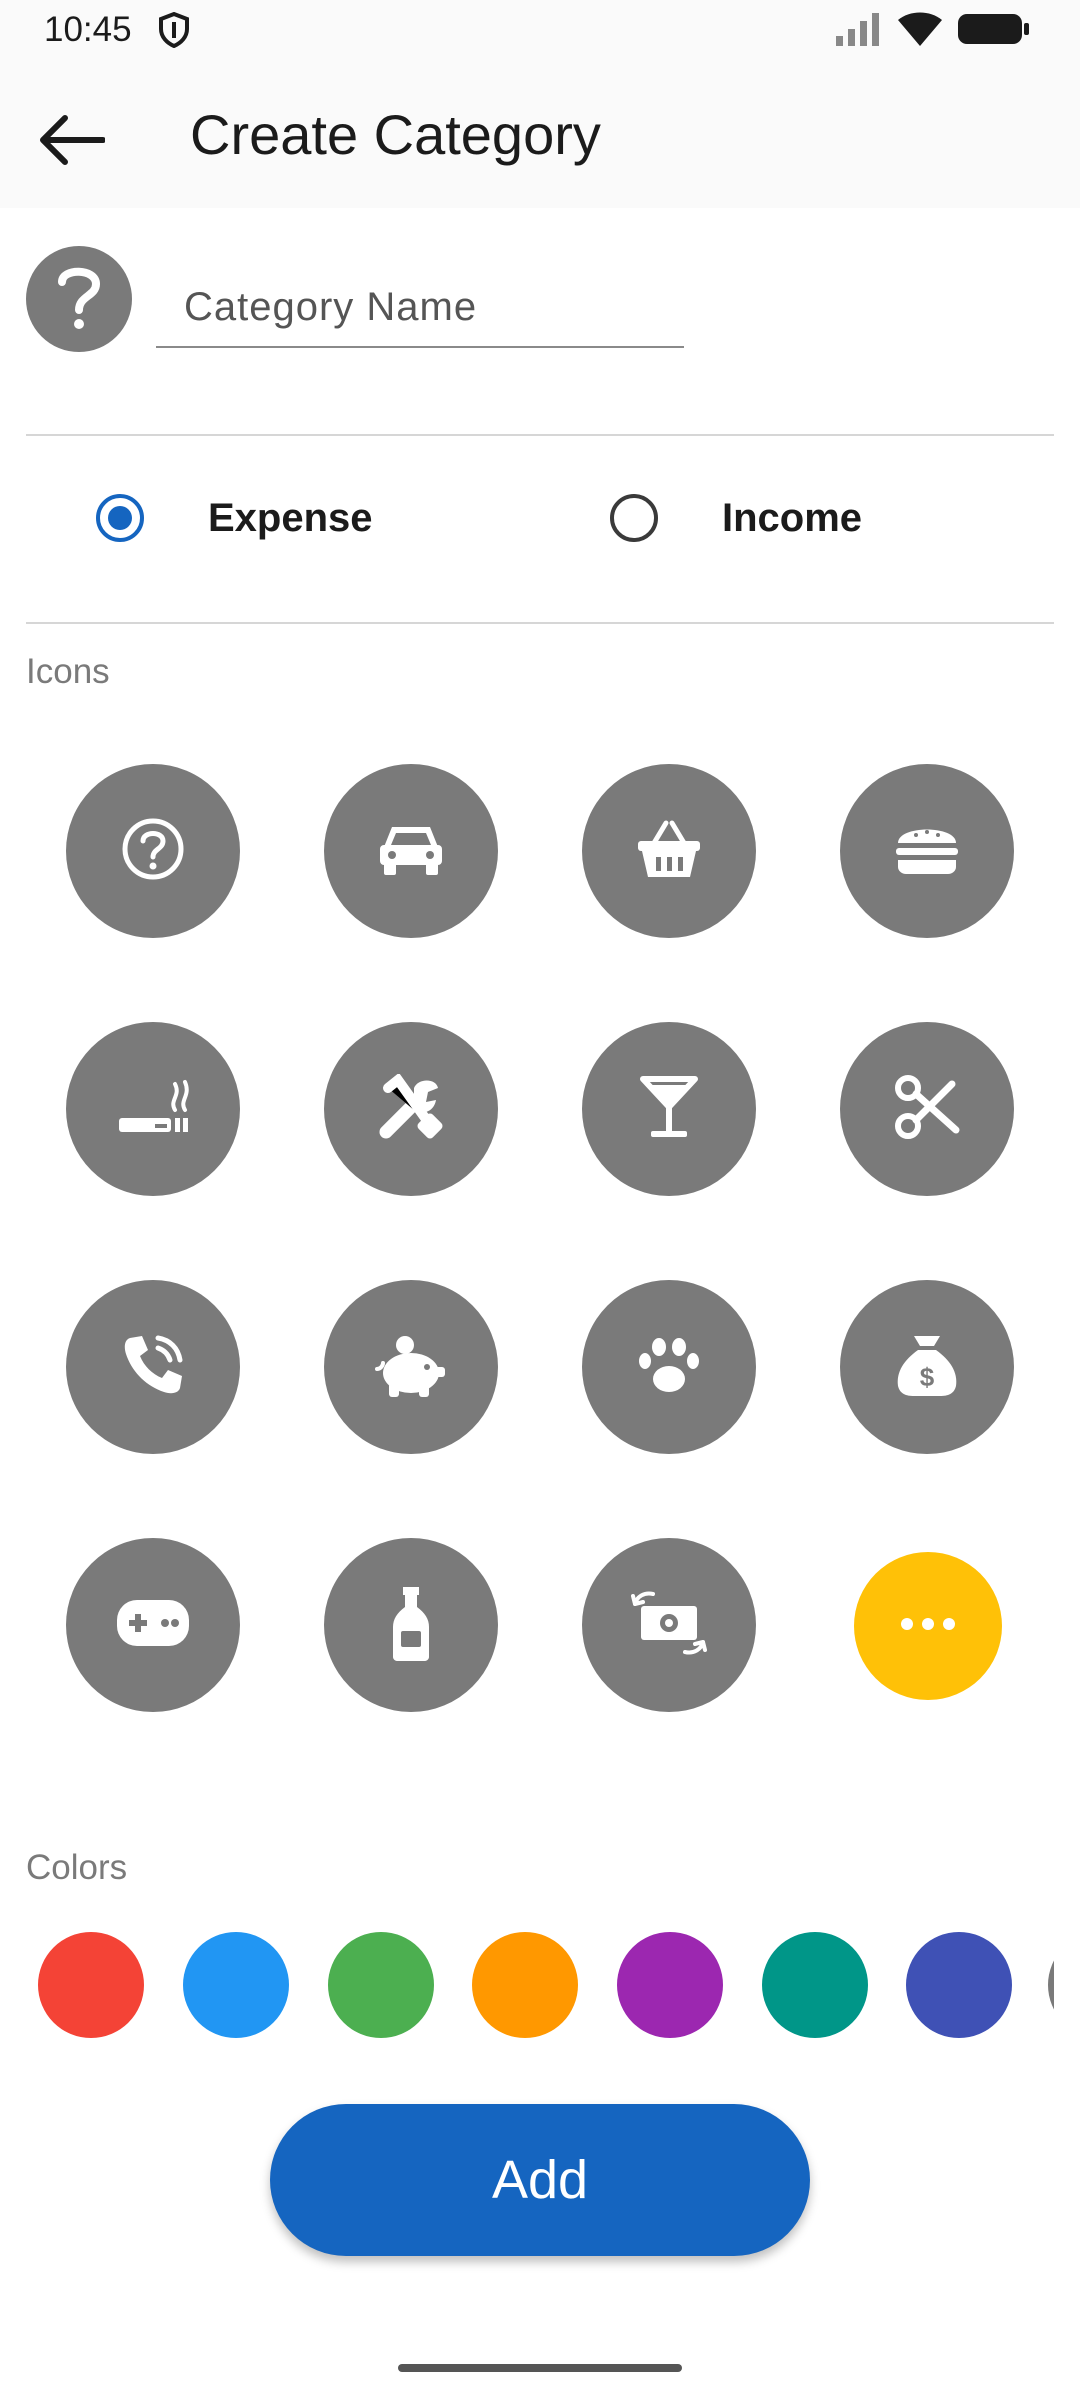  I want to click on paw-icon, so click(669, 1367).